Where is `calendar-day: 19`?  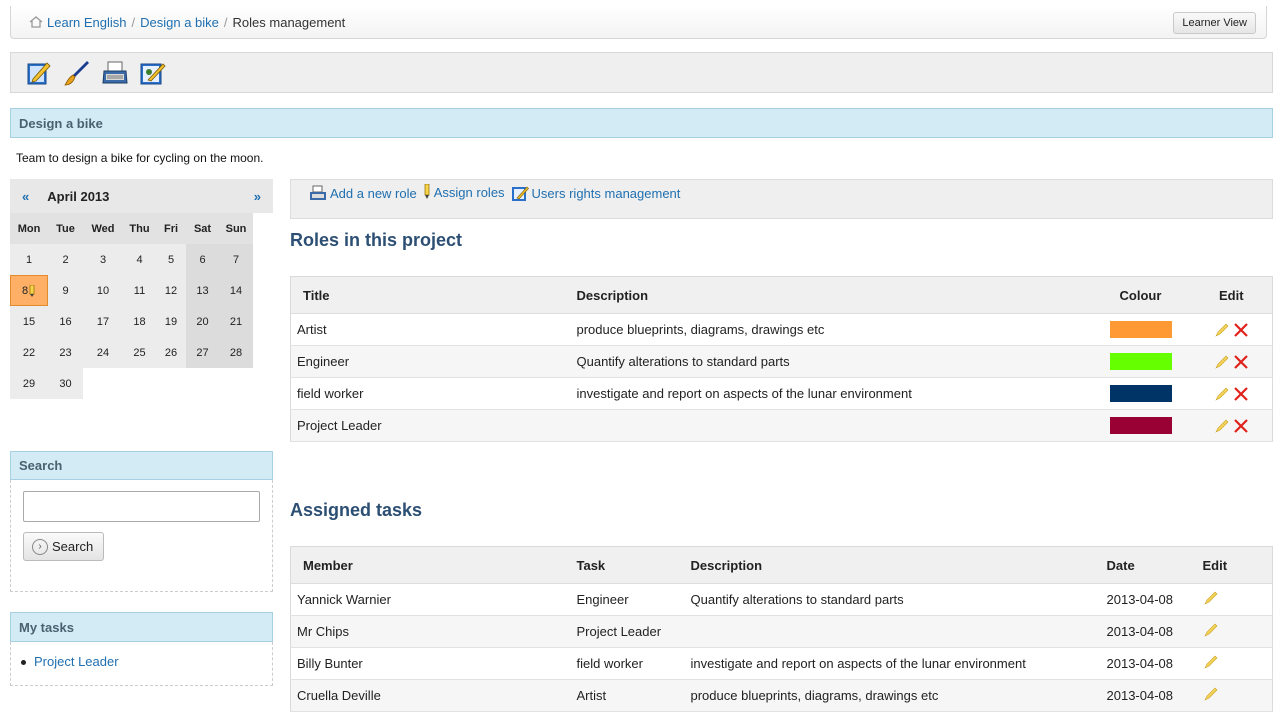
calendar-day: 19 is located at coordinates (171, 321).